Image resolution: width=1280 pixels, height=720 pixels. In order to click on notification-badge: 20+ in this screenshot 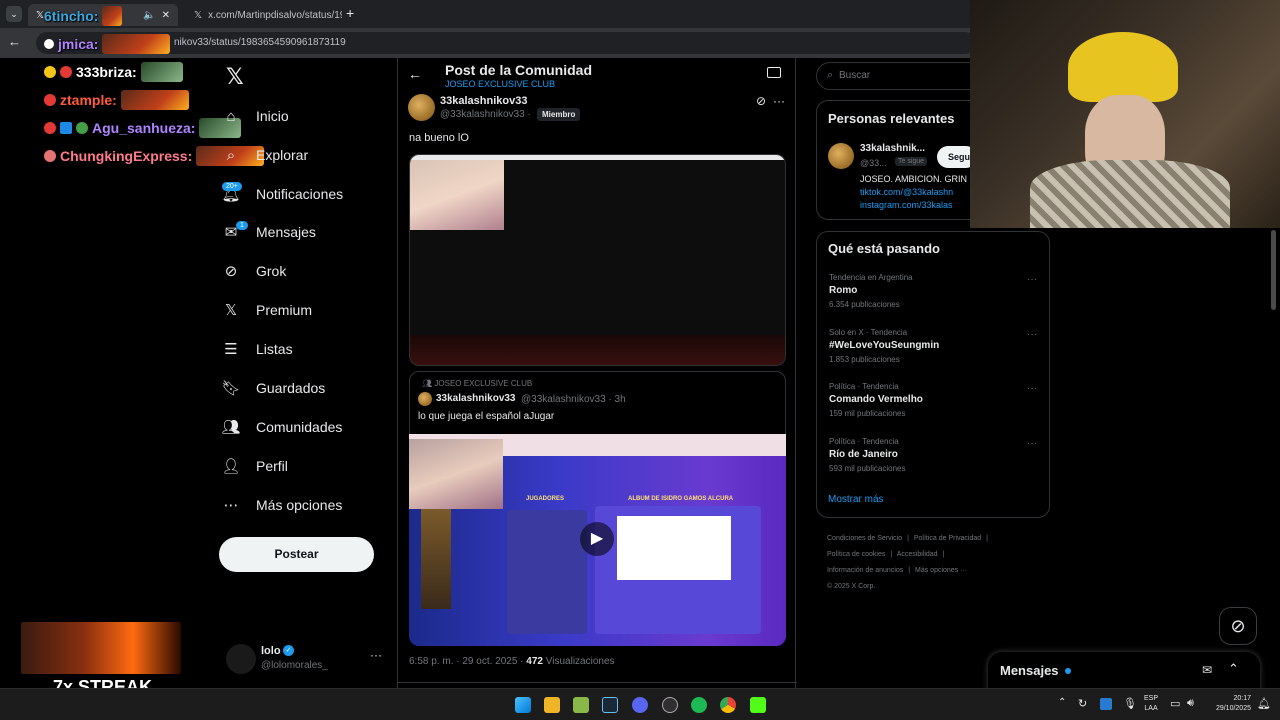, I will do `click(232, 186)`.